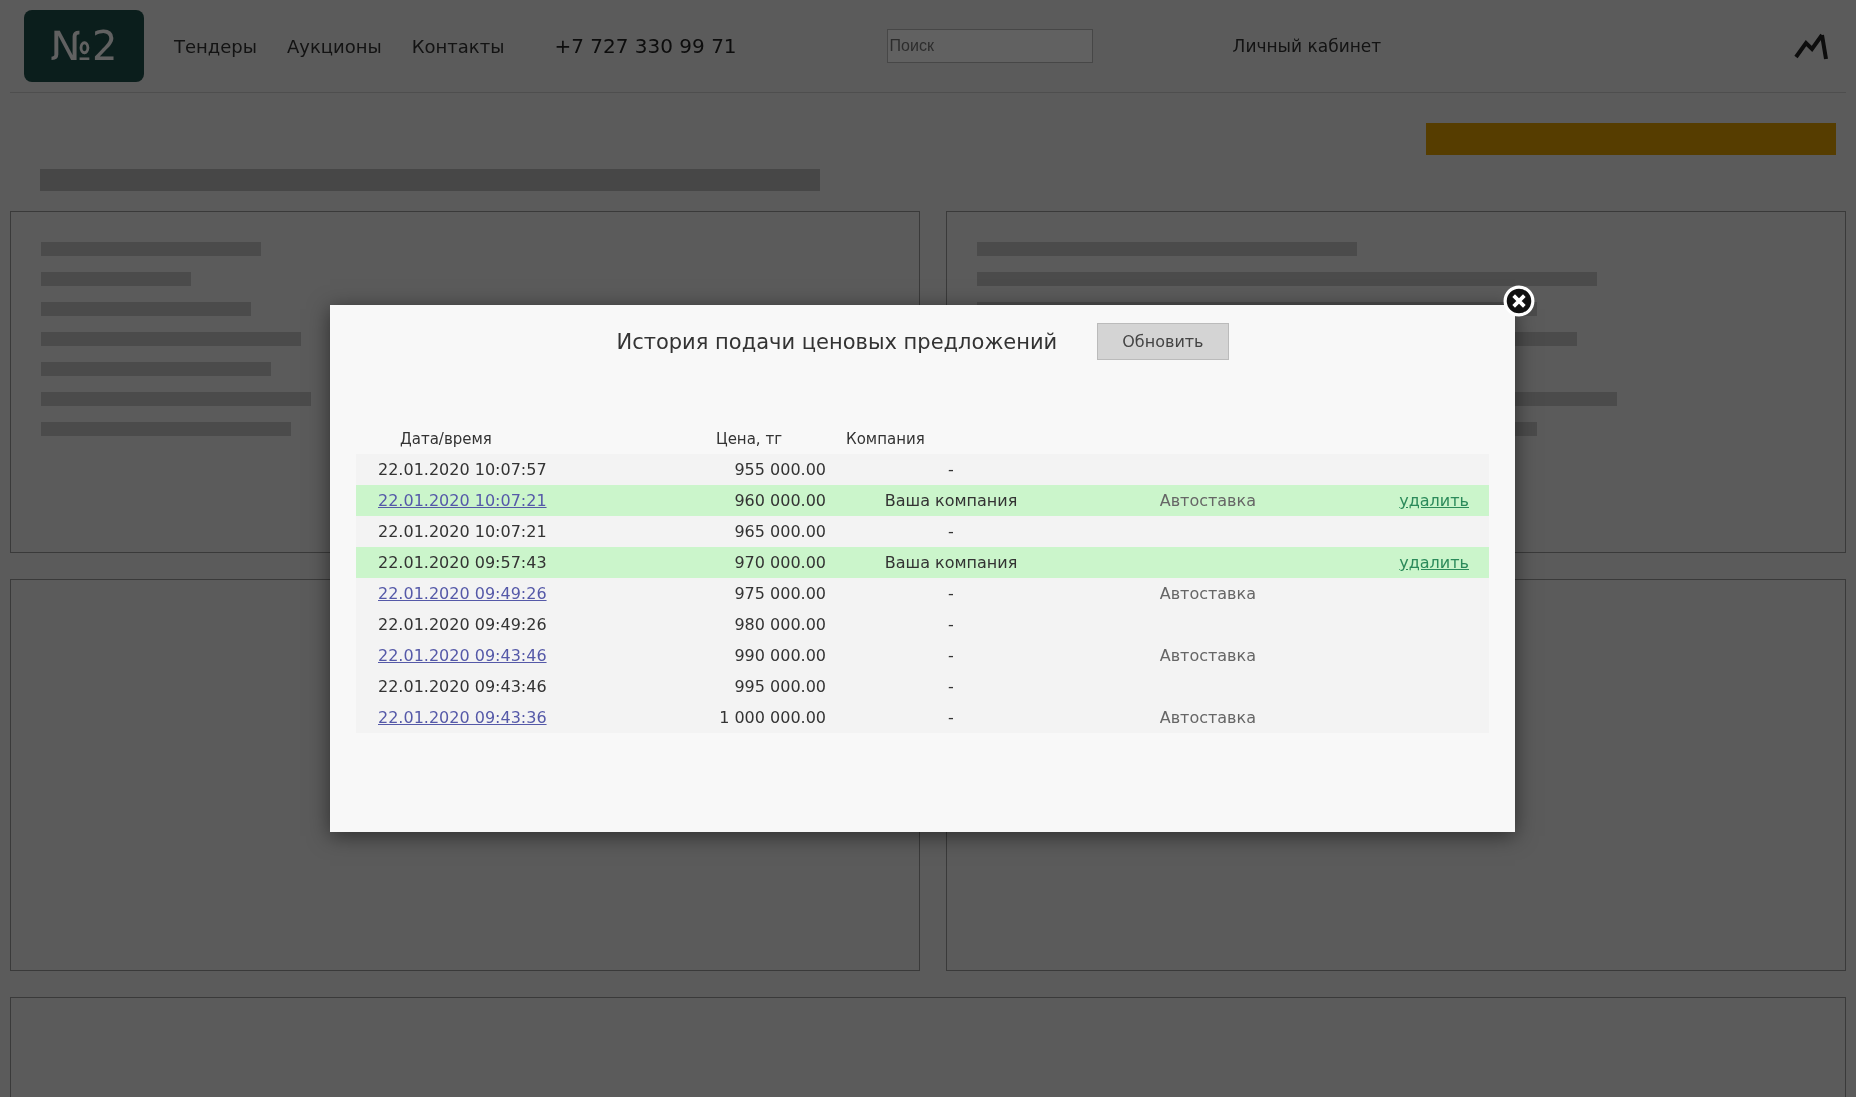 This screenshot has height=1097, width=1856. I want to click on nav-link: Тендеры, so click(215, 46).